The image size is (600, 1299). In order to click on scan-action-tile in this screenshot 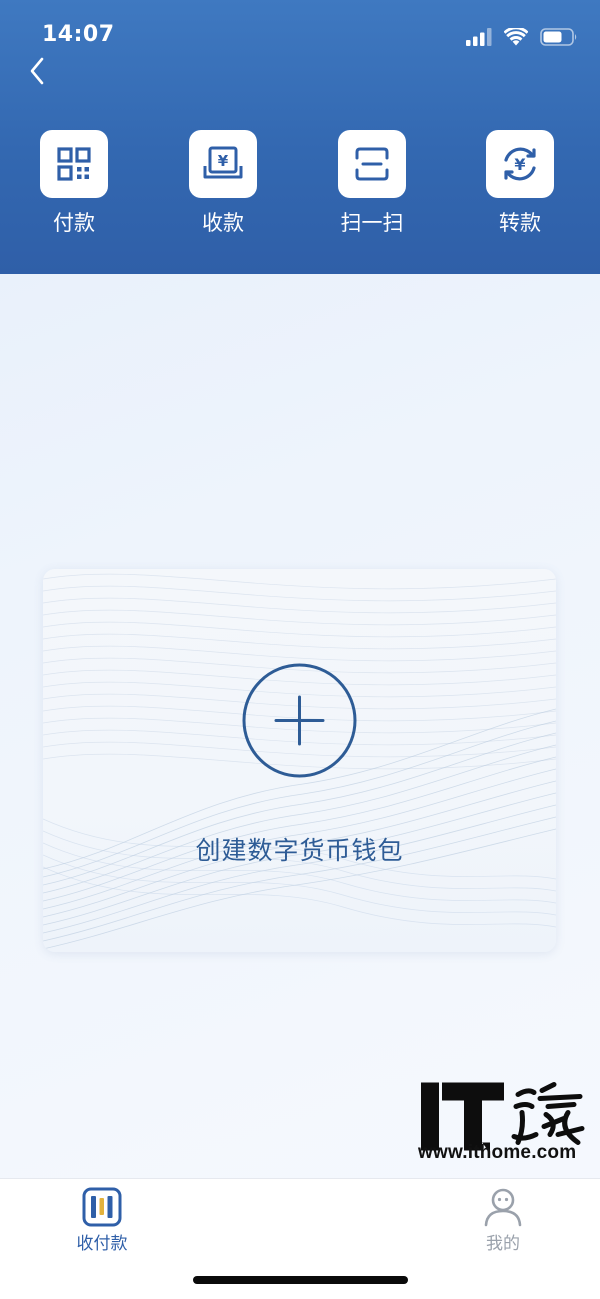, I will do `click(372, 164)`.